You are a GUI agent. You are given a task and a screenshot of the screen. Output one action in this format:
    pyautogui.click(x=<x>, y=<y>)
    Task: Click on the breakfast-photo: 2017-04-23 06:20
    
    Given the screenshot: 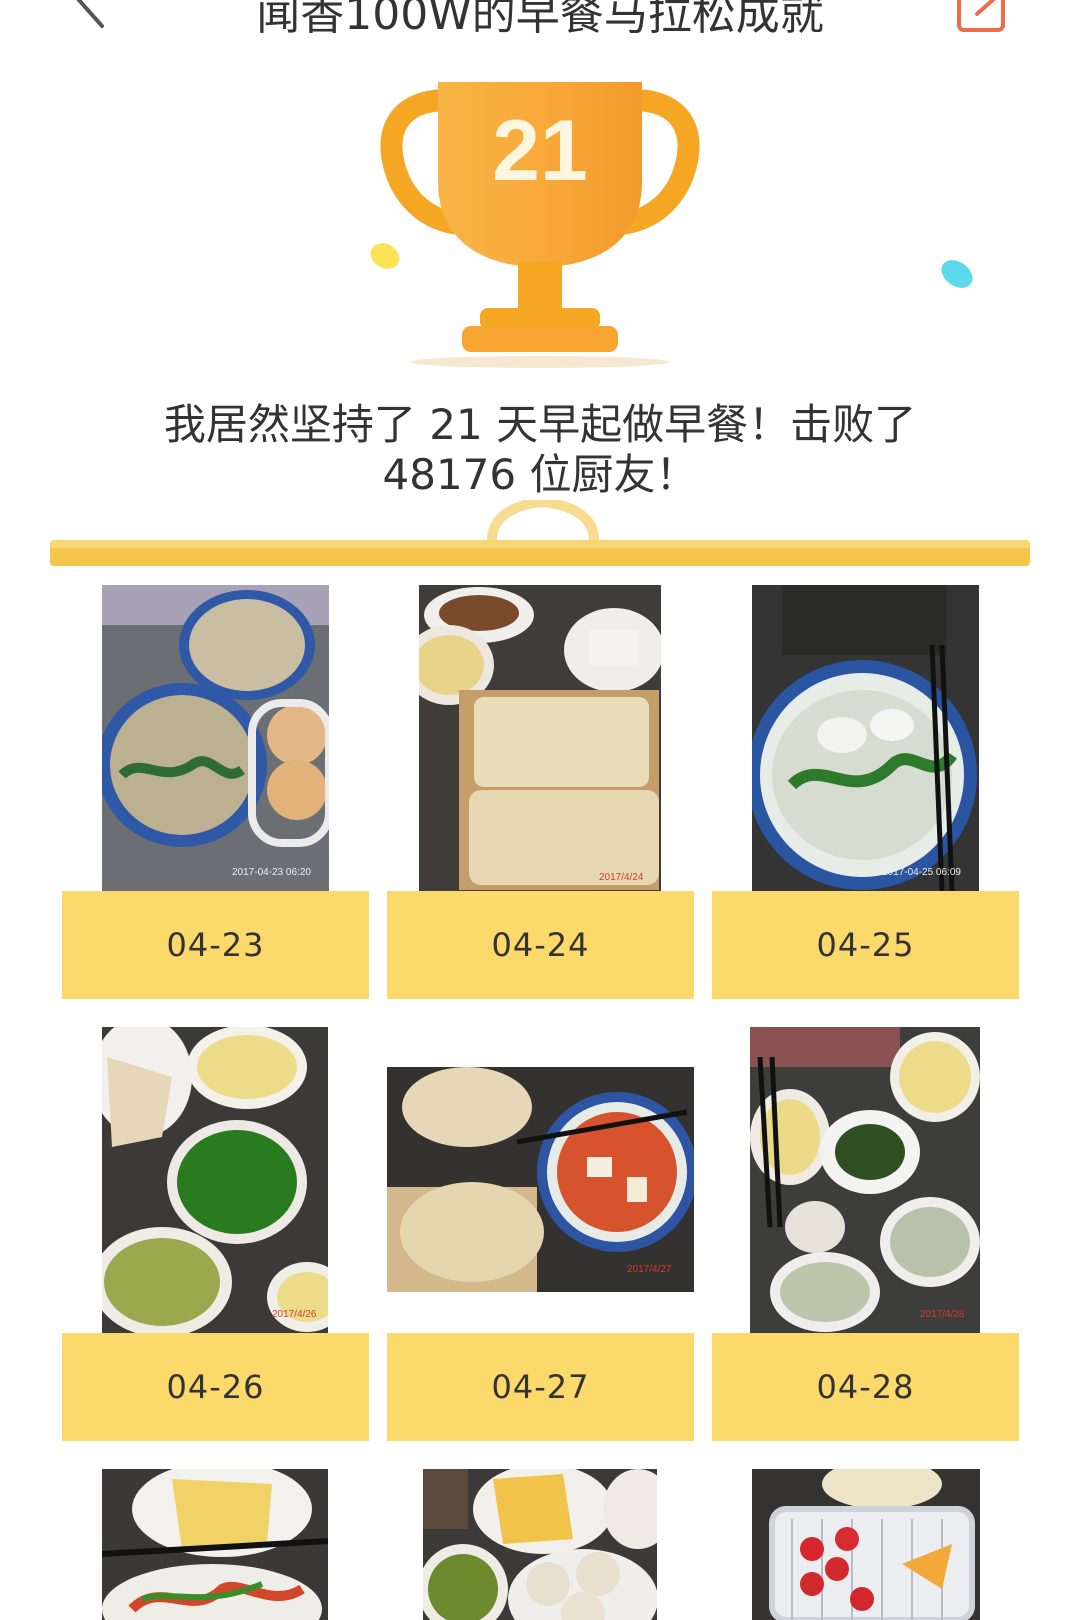 What is the action you would take?
    pyautogui.click(x=215, y=738)
    